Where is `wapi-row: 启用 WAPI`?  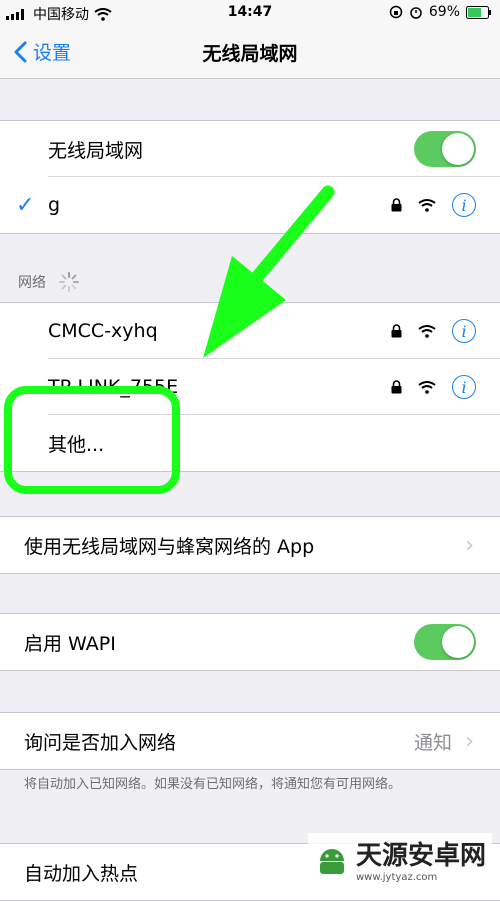
wapi-row: 启用 WAPI is located at coordinates (250, 642).